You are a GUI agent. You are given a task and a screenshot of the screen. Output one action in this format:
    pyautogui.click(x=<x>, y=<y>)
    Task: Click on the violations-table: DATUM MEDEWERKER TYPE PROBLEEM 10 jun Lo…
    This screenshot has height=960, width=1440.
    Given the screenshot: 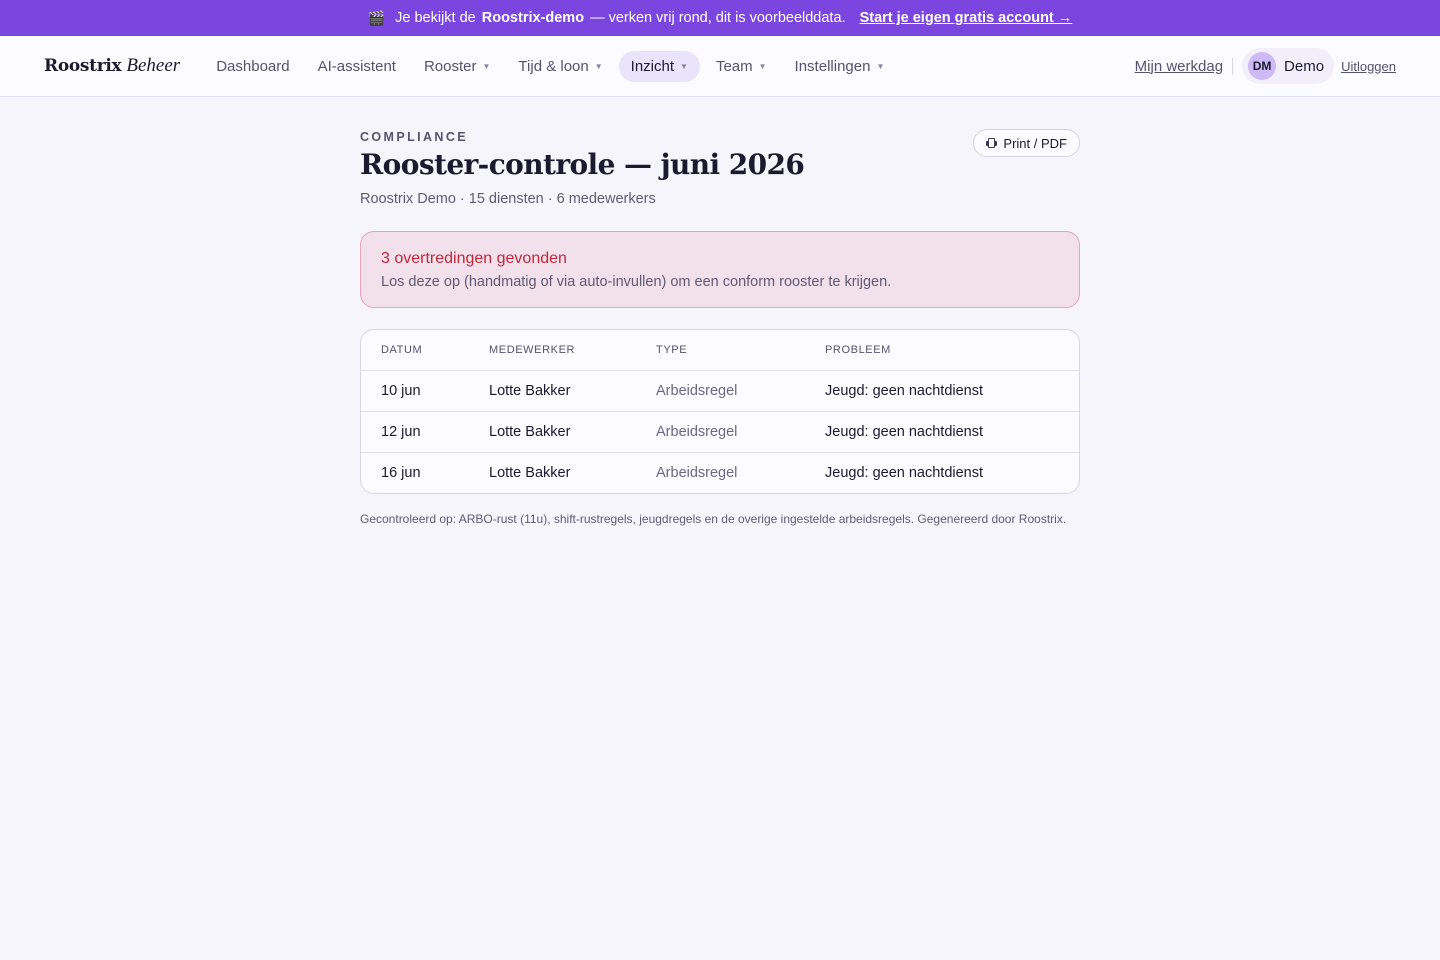 What is the action you would take?
    pyautogui.click(x=720, y=411)
    